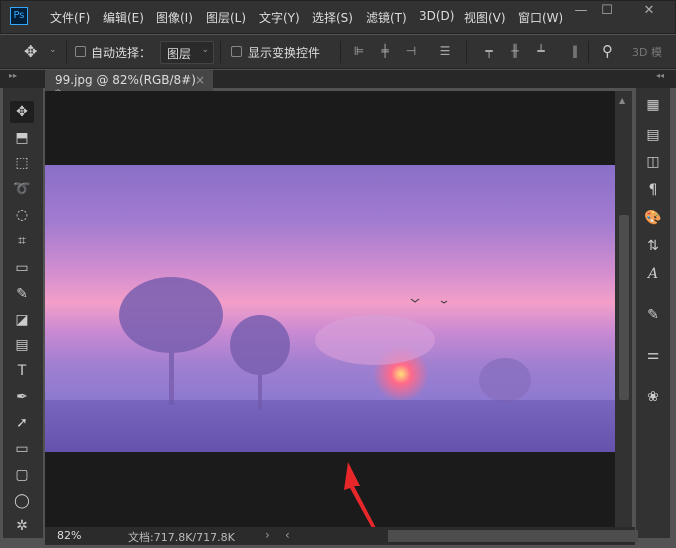  I want to click on menu-filter: 滤镜(T), so click(386, 17).